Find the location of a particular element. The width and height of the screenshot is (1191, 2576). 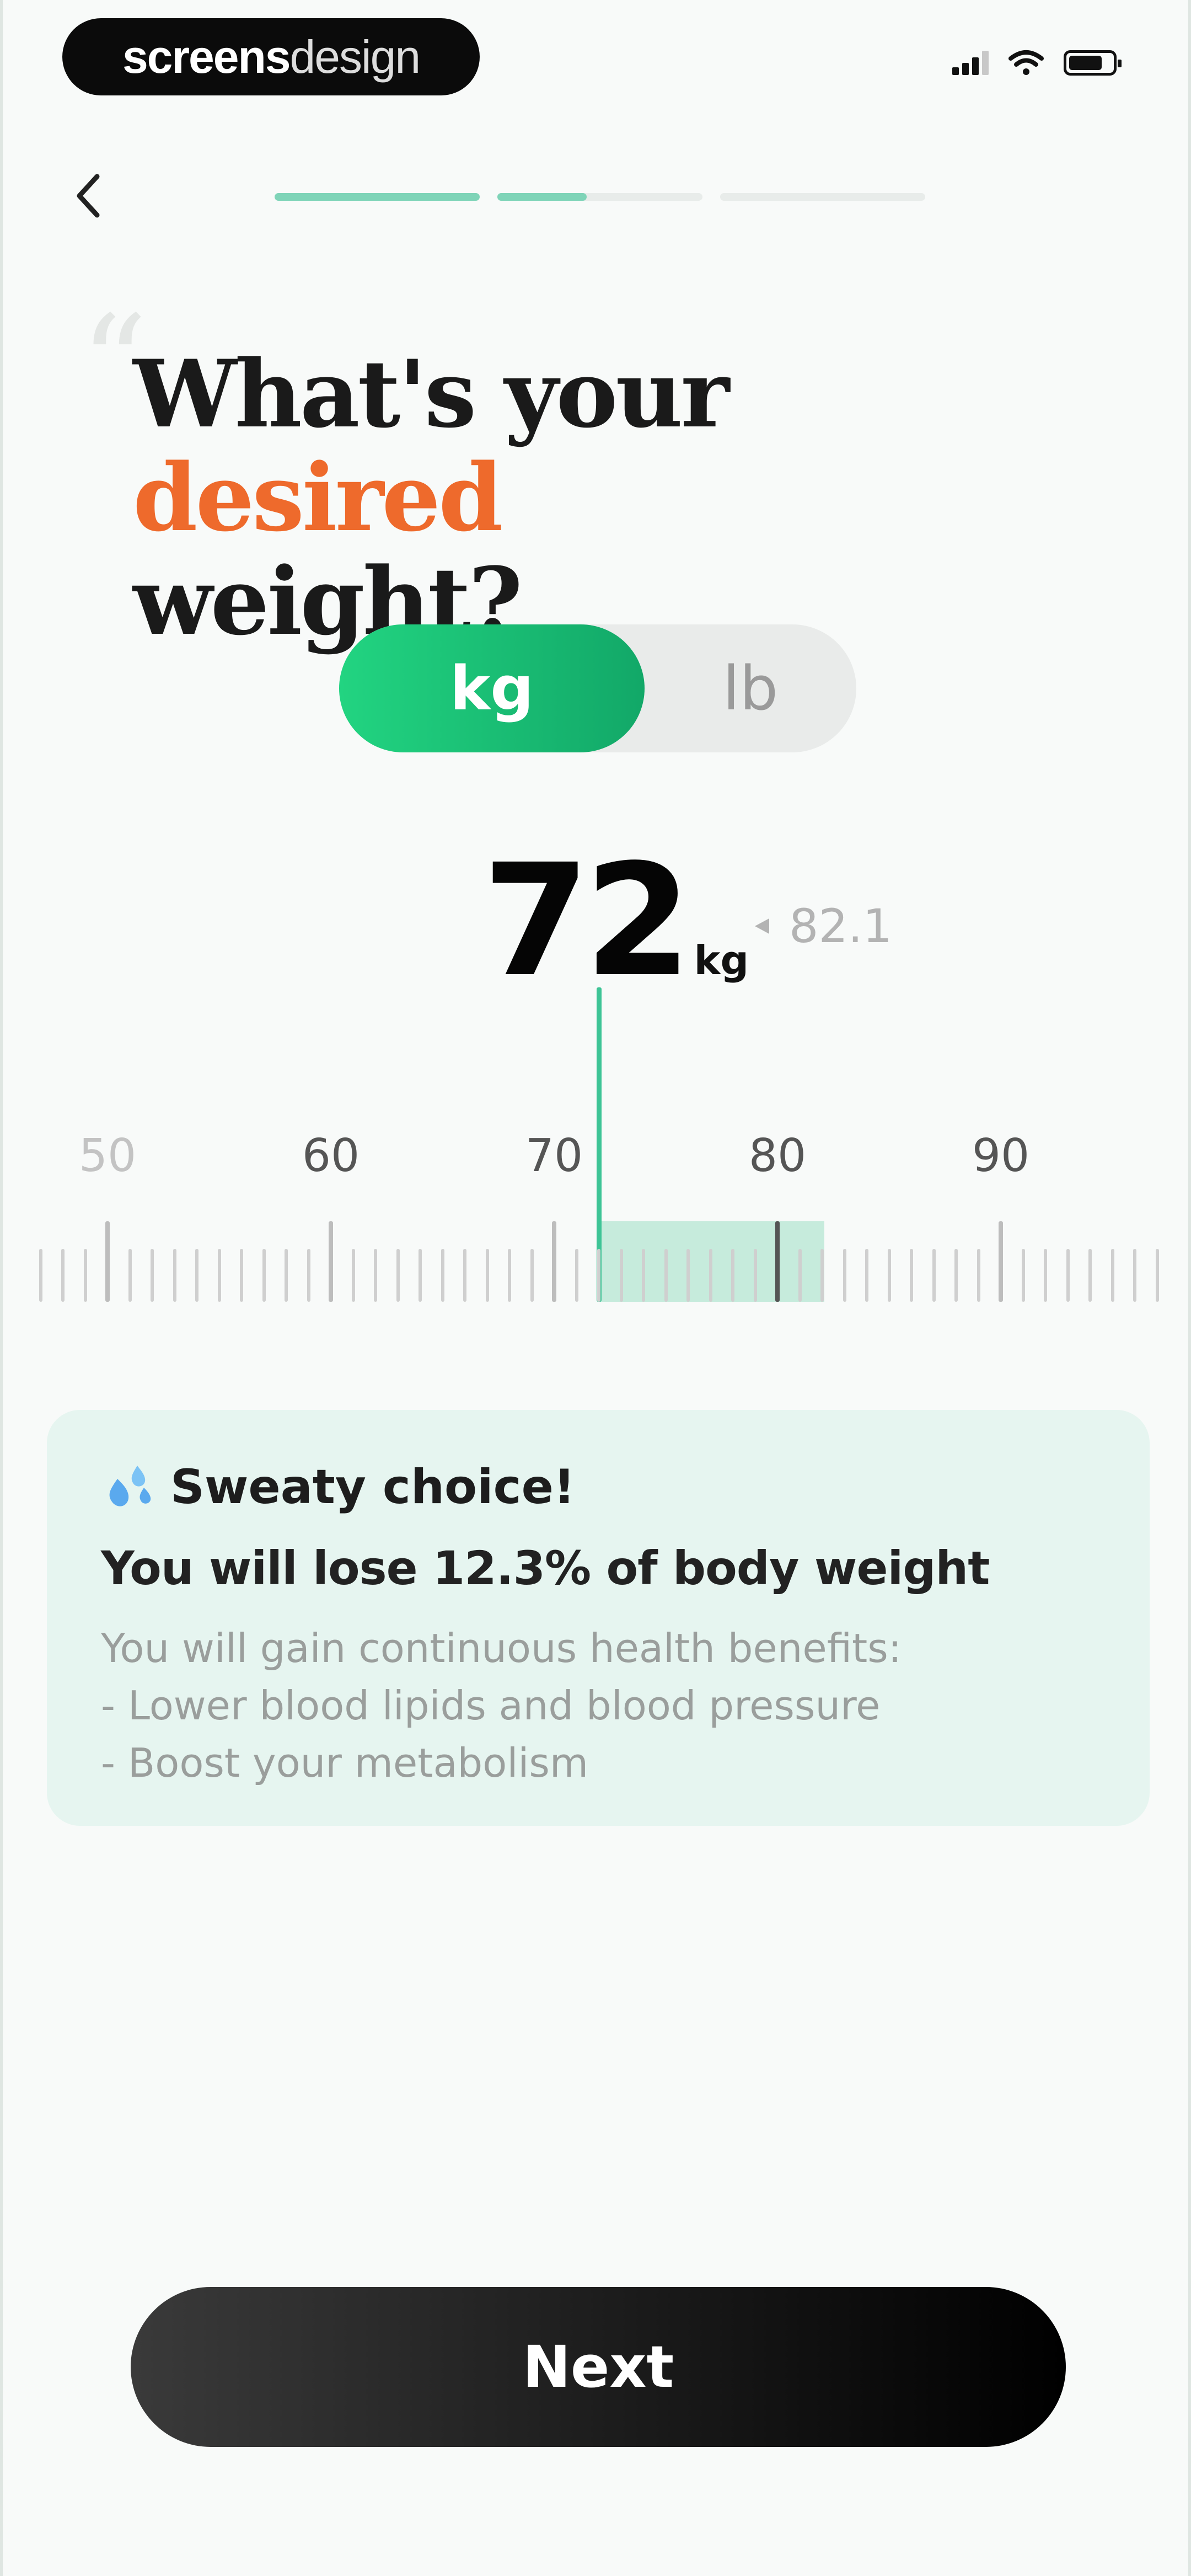

back-button is located at coordinates (88, 195).